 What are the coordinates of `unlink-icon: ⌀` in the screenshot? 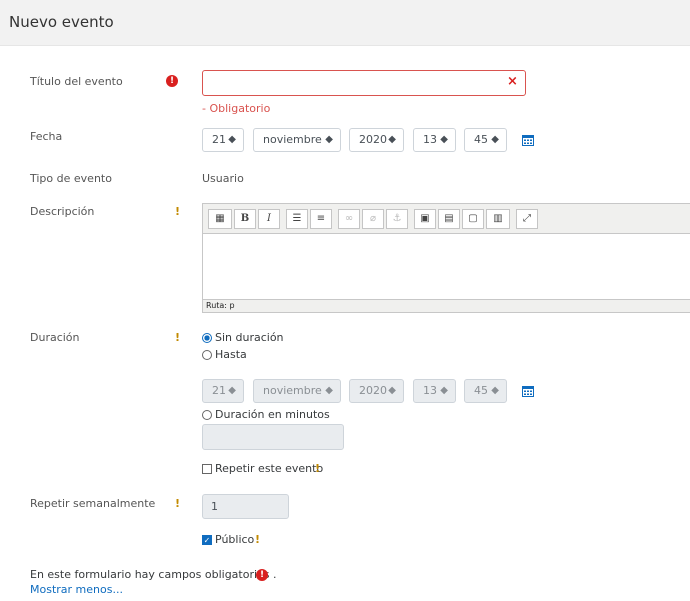 It's located at (373, 219).